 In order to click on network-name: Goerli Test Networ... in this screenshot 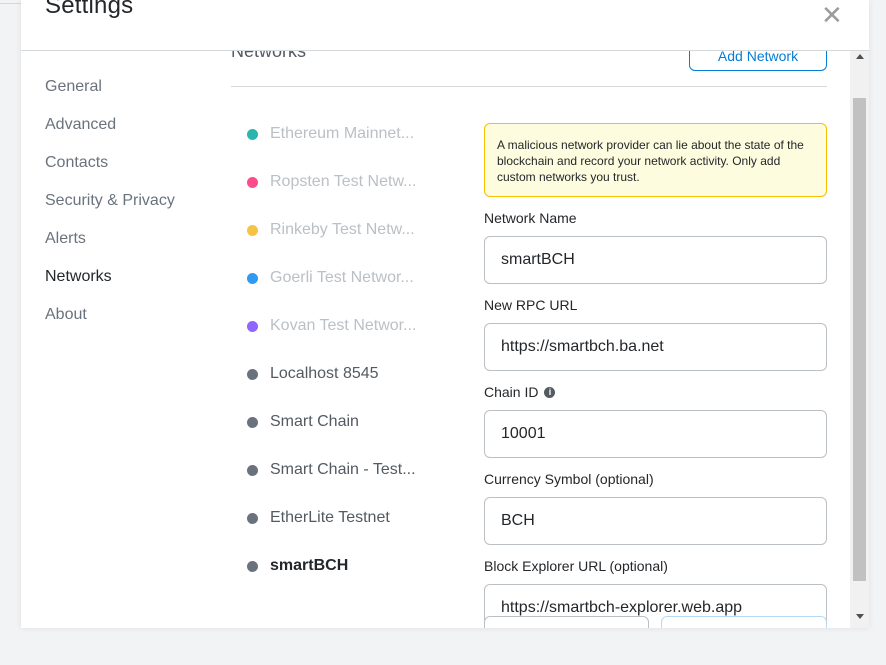, I will do `click(342, 277)`.